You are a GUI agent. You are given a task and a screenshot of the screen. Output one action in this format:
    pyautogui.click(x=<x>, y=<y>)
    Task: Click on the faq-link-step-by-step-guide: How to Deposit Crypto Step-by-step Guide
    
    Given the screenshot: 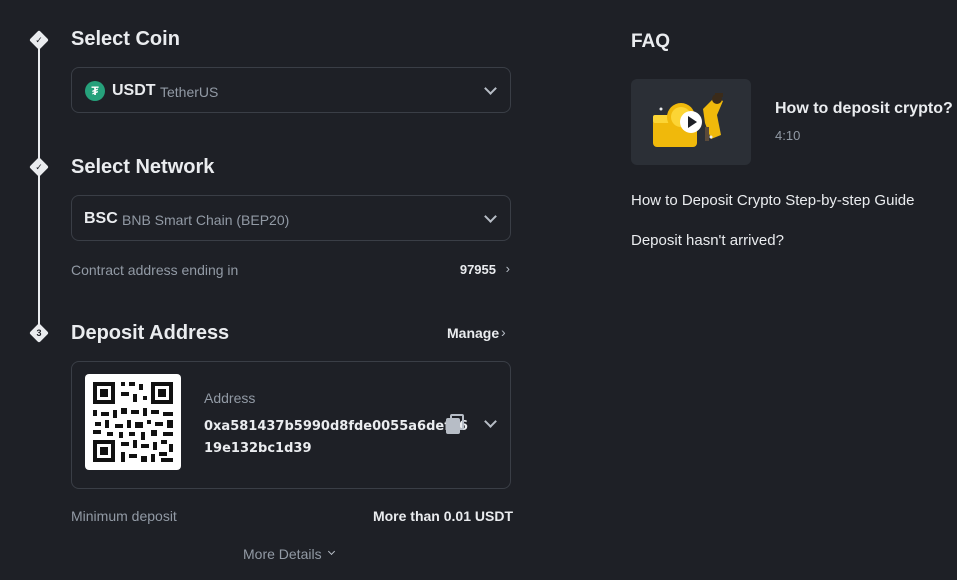 What is the action you would take?
    pyautogui.click(x=772, y=200)
    